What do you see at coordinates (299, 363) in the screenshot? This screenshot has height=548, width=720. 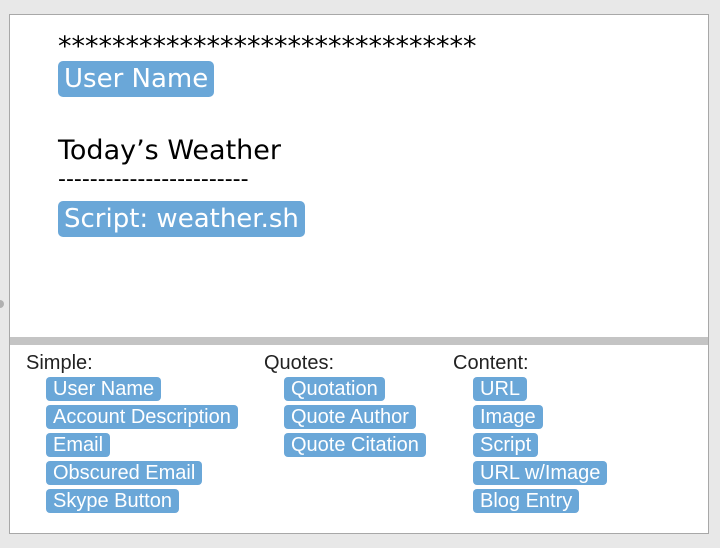 I see `quotes-title: Quotes:` at bounding box center [299, 363].